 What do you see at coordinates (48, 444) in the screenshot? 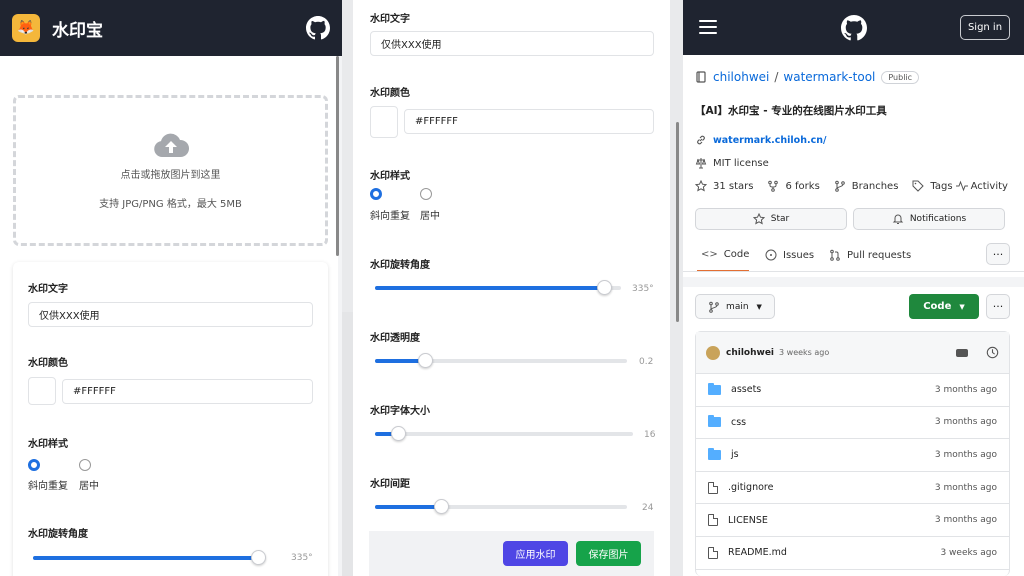
I see `style-label: 水印样式` at bounding box center [48, 444].